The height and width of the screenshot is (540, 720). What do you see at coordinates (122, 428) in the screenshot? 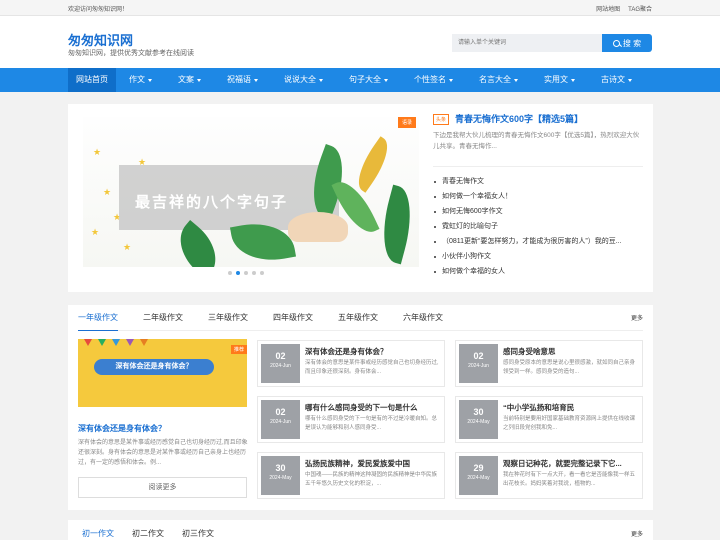
I see `feature-title: 深有体会还是身有体会？` at bounding box center [122, 428].